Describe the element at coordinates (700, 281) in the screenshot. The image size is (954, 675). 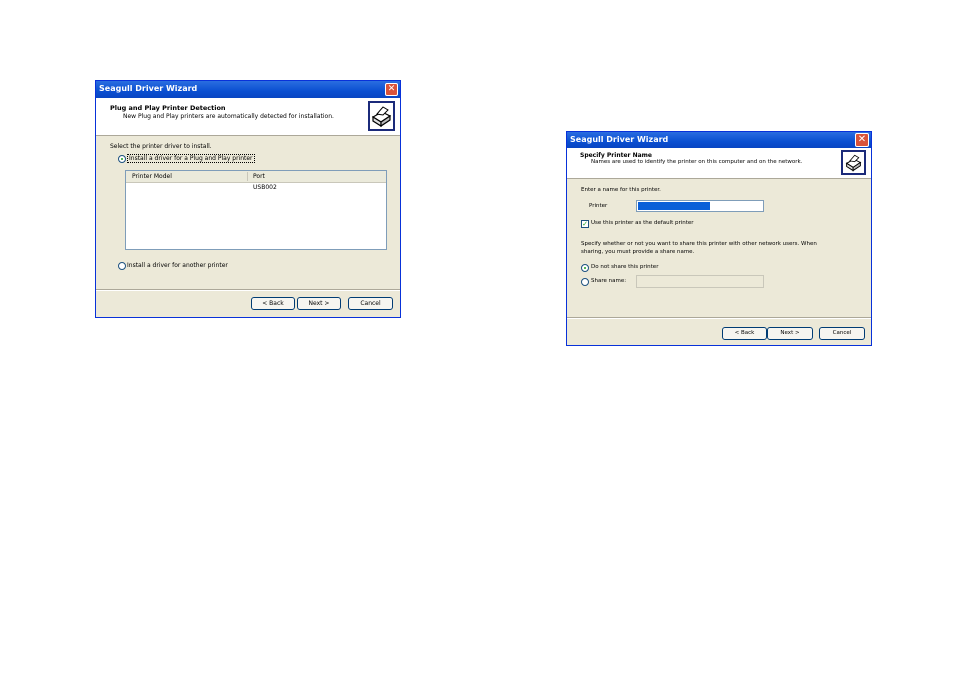
I see `share-name-input` at that location.